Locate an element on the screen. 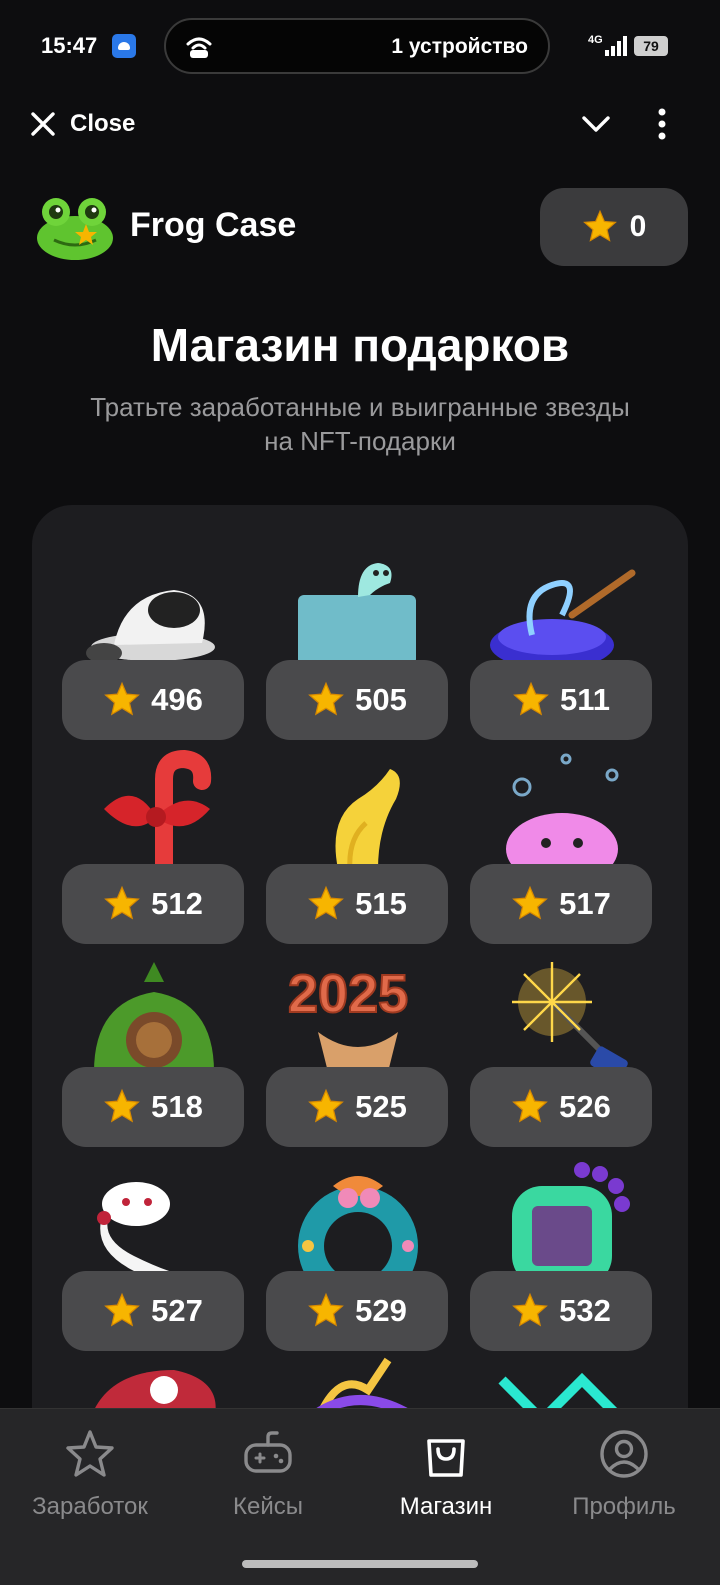 This screenshot has height=1585, width=720. close-button: Close is located at coordinates (82, 124).